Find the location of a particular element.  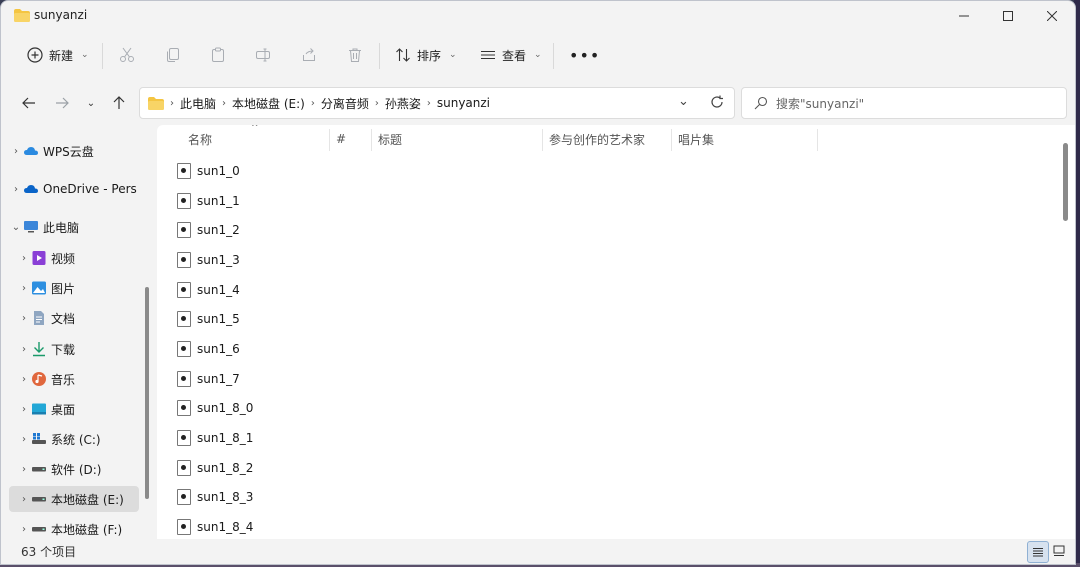

table-row: sun1_8_3 is located at coordinates (215, 497).